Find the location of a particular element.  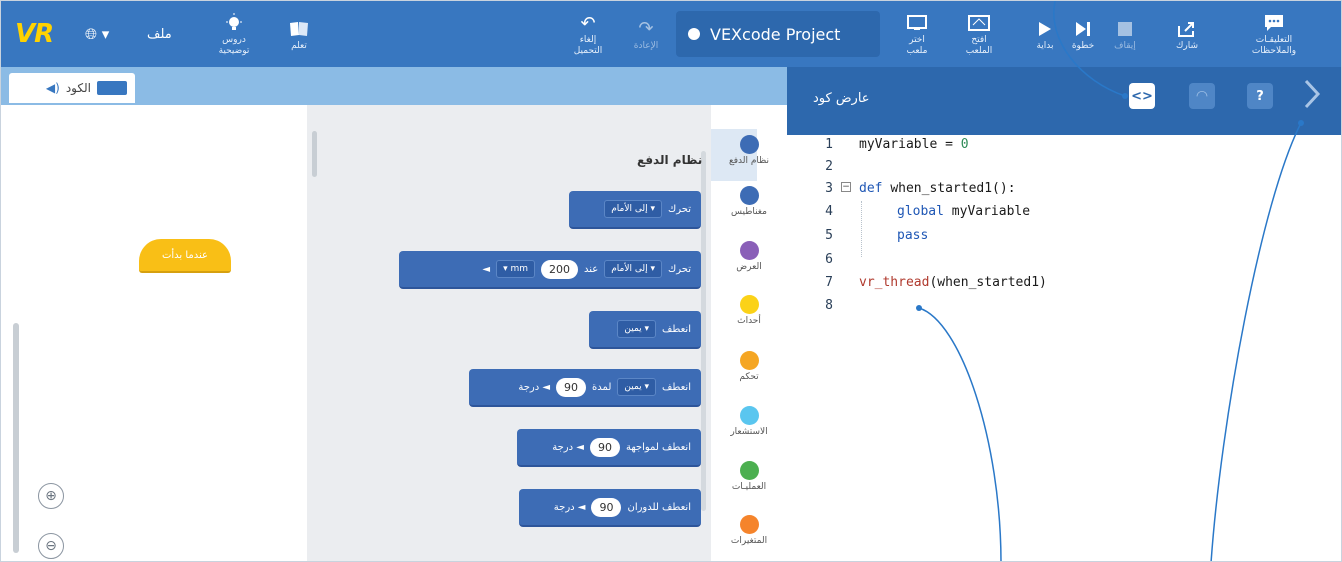

redo-button: ↷ الإعادة is located at coordinates (646, 34).